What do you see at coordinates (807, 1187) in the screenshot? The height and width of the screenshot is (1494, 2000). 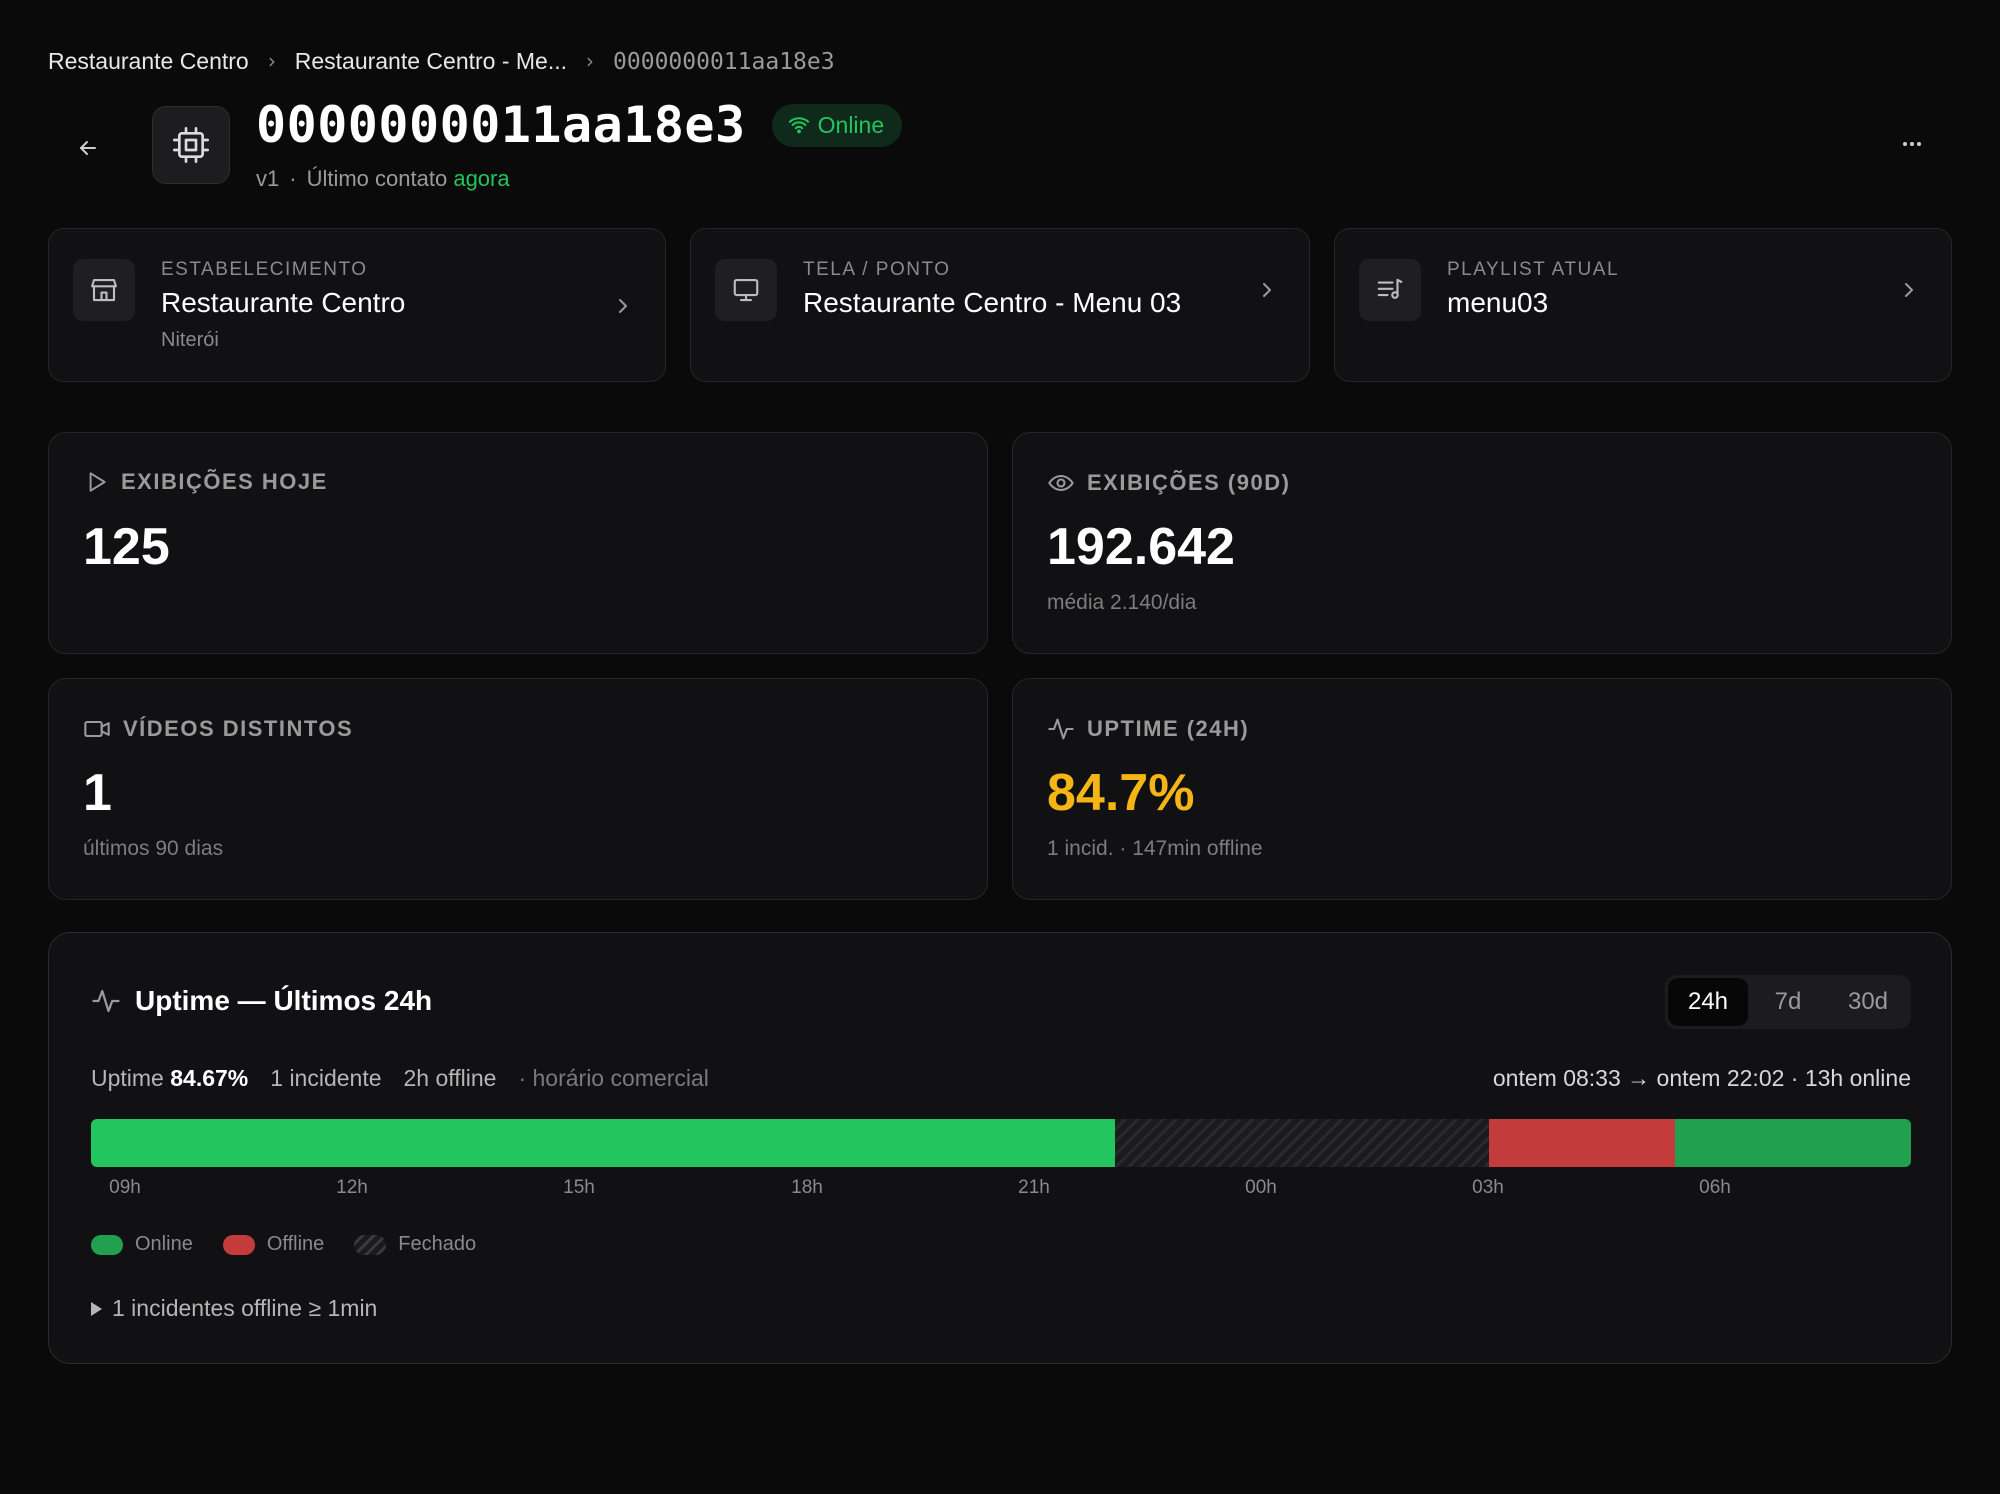 I see `tick-label: 18h` at bounding box center [807, 1187].